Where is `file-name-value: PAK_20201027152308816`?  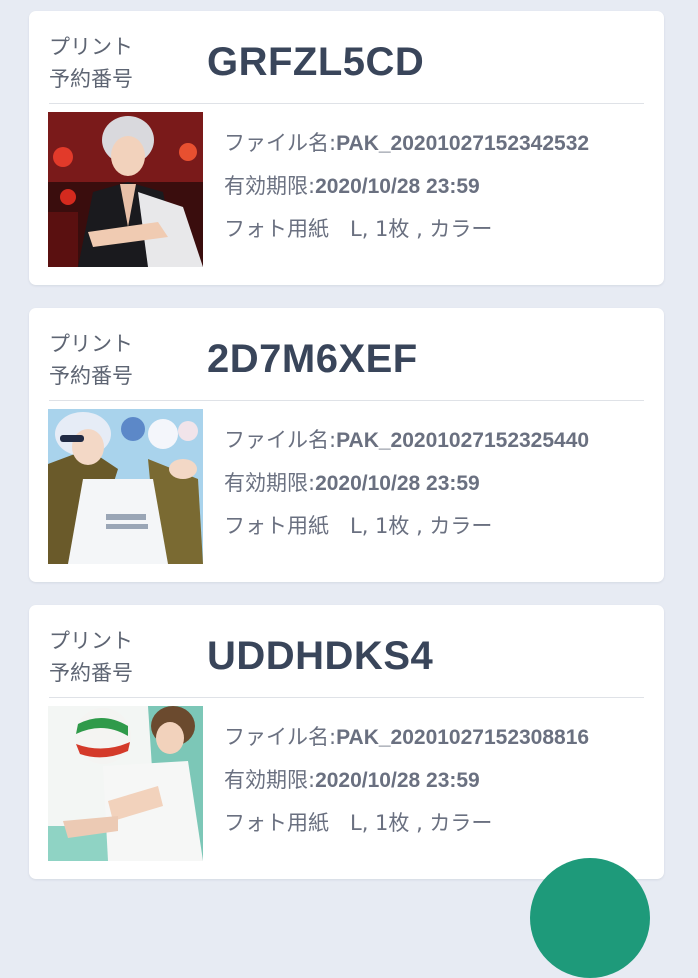 file-name-value: PAK_20201027152308816 is located at coordinates (463, 737).